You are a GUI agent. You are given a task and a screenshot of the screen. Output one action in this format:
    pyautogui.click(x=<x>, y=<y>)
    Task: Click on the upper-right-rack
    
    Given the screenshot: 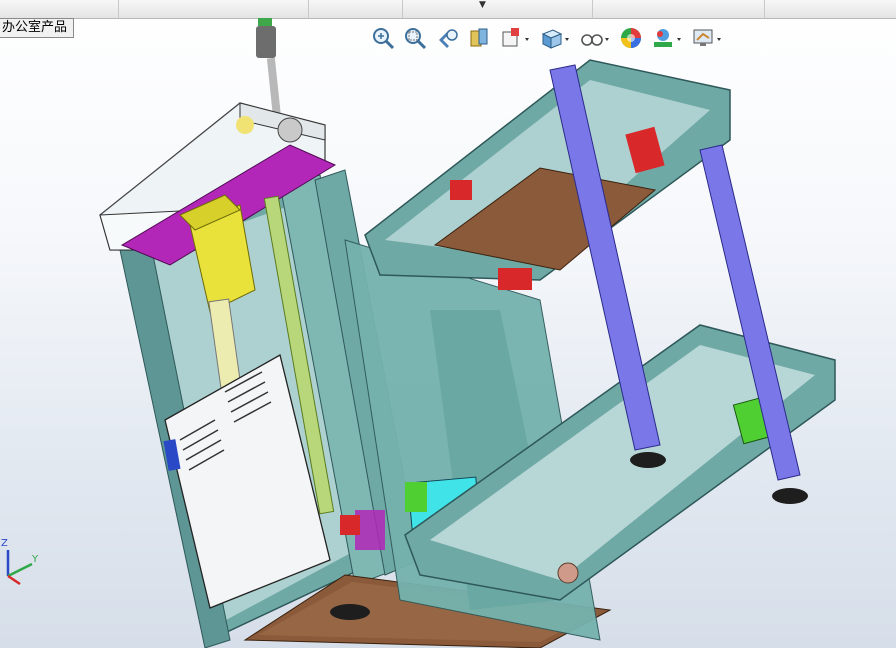 What is the action you would take?
    pyautogui.click(x=547, y=174)
    